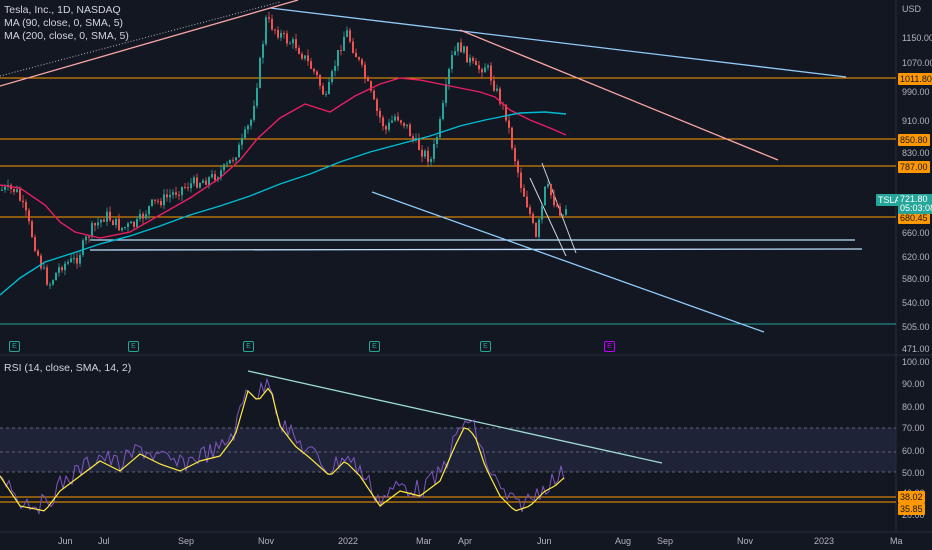 The width and height of the screenshot is (932, 550). I want to click on time-axis-label: Nov, so click(745, 541).